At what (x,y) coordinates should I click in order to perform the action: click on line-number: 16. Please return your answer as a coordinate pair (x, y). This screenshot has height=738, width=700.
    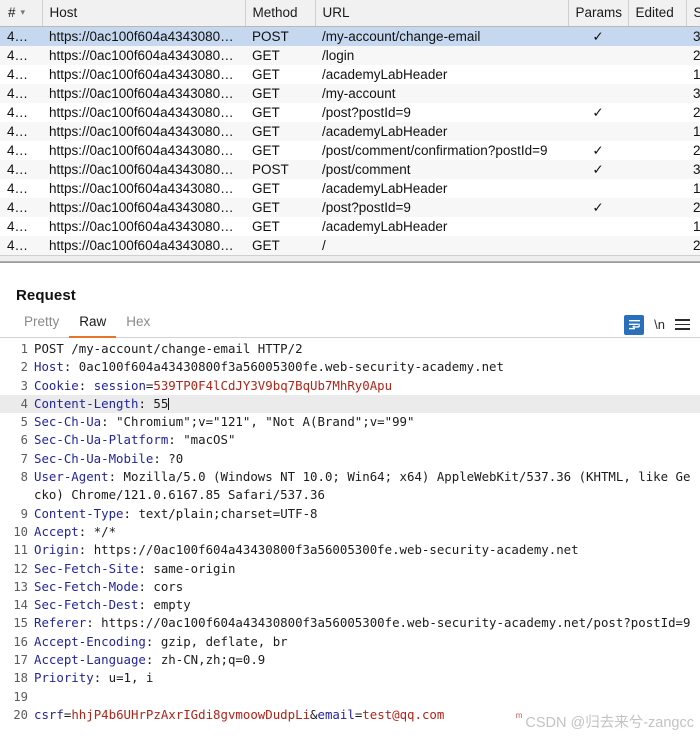
    Looking at the image, I should click on (20, 641).